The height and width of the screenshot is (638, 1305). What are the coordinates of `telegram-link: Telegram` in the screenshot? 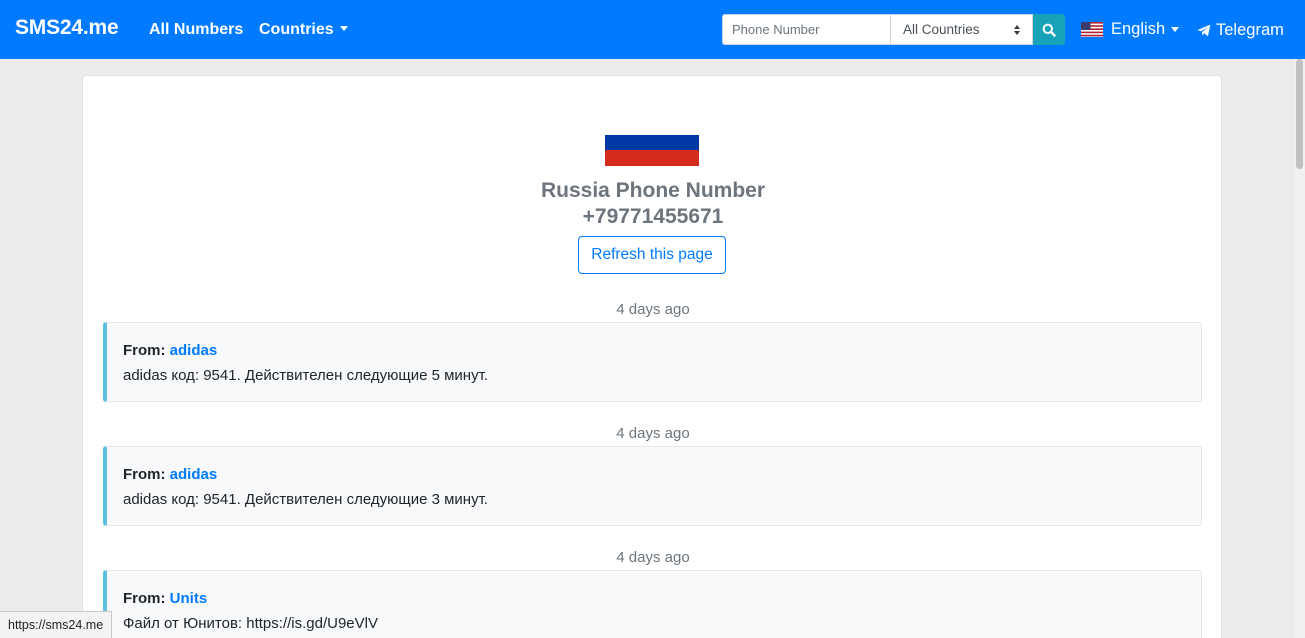 It's located at (1240, 30).